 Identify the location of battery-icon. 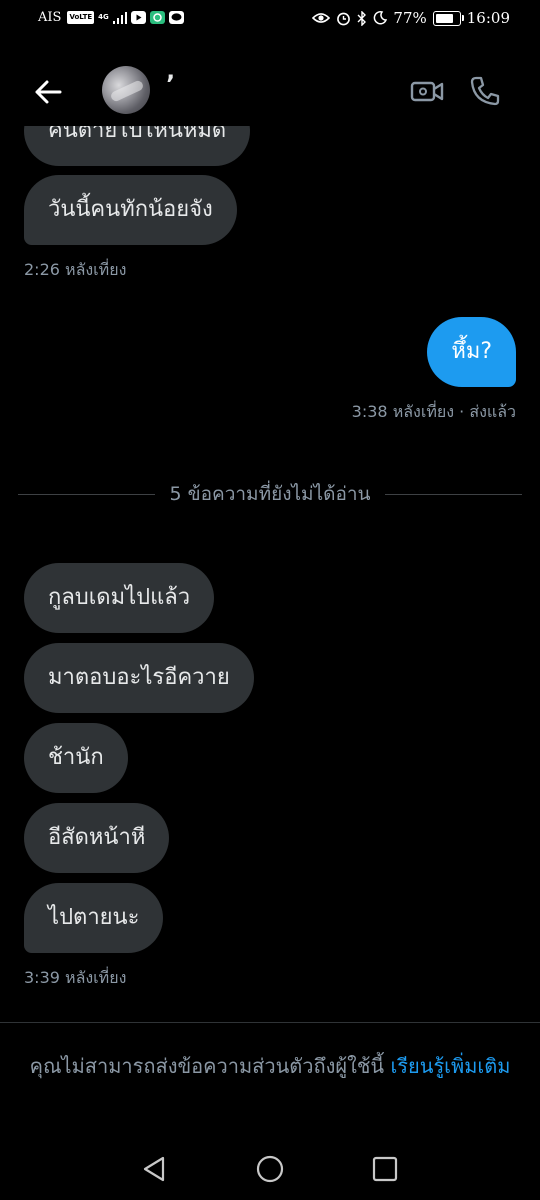
(448, 18).